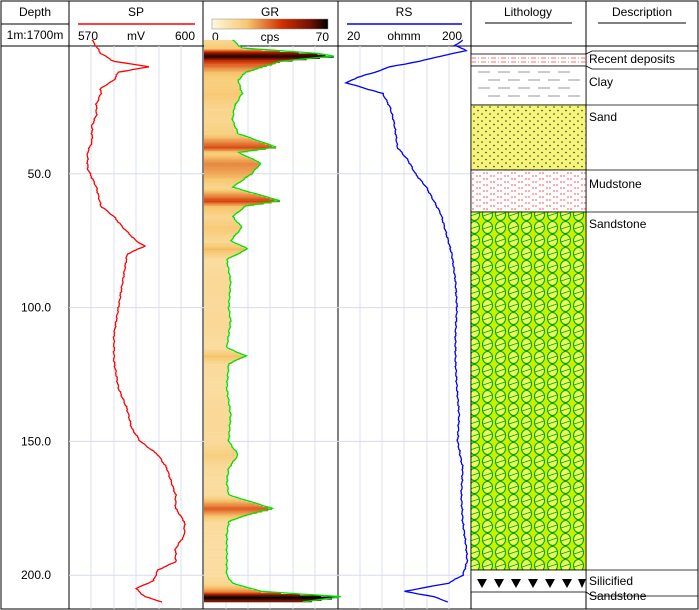 Image resolution: width=699 pixels, height=610 pixels. I want to click on layer-recent-deposits, so click(528, 60).